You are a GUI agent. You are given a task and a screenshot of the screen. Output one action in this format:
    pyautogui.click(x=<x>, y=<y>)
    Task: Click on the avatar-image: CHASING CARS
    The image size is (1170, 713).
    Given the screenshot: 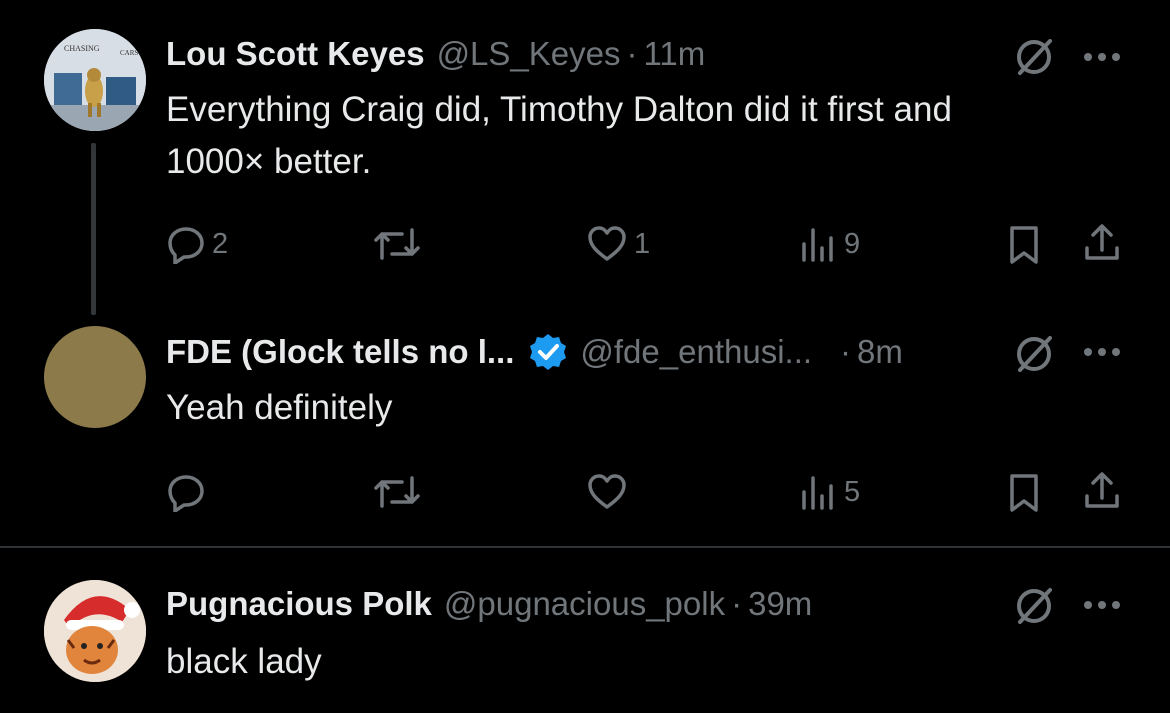 What is the action you would take?
    pyautogui.click(x=95, y=80)
    